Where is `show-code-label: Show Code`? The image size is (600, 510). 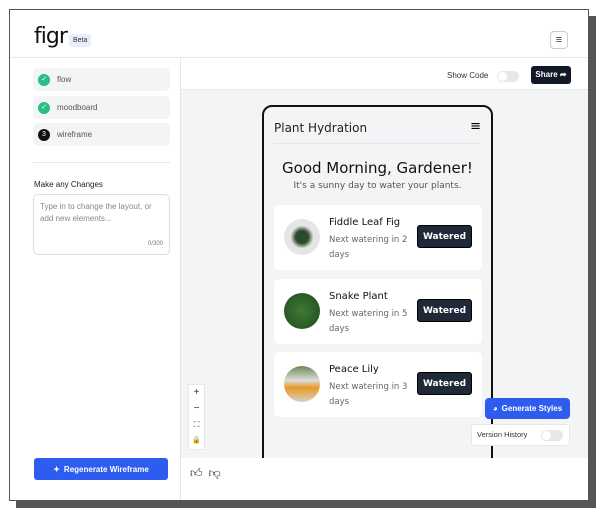 show-code-label: Show Code is located at coordinates (468, 75).